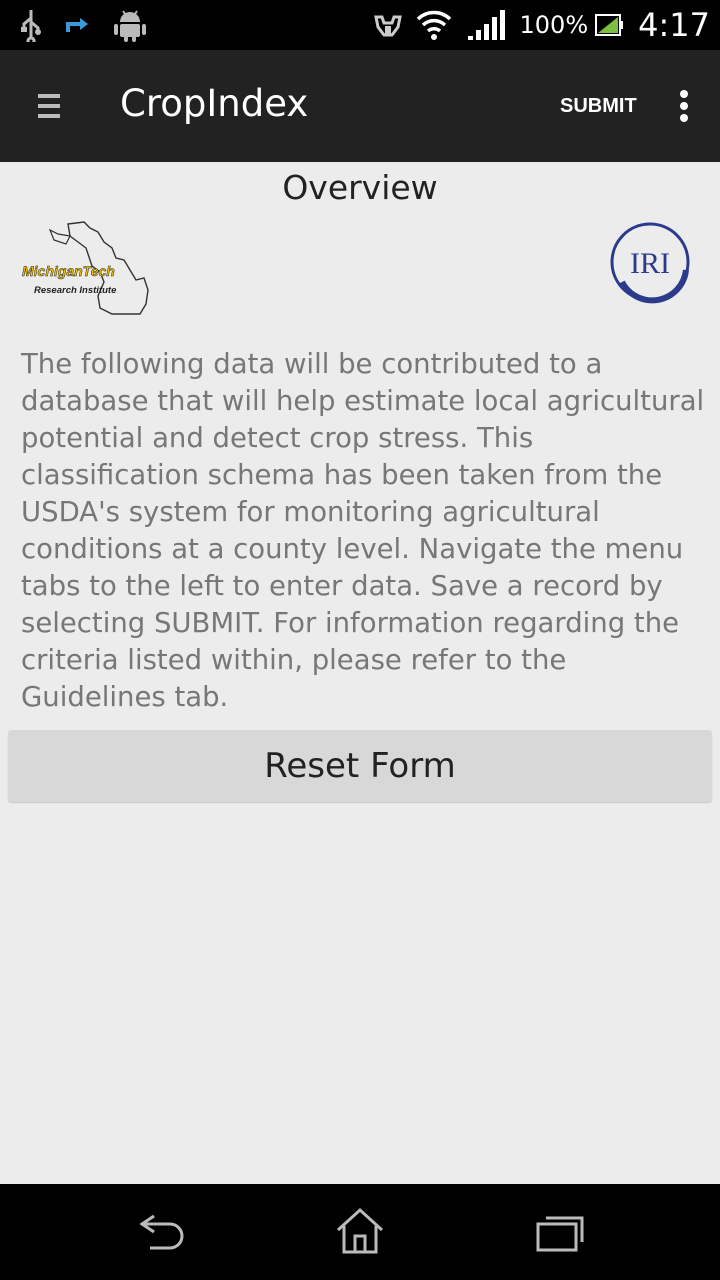 The width and height of the screenshot is (720, 1280). I want to click on status-bar: 100% 4:17, so click(360, 25).